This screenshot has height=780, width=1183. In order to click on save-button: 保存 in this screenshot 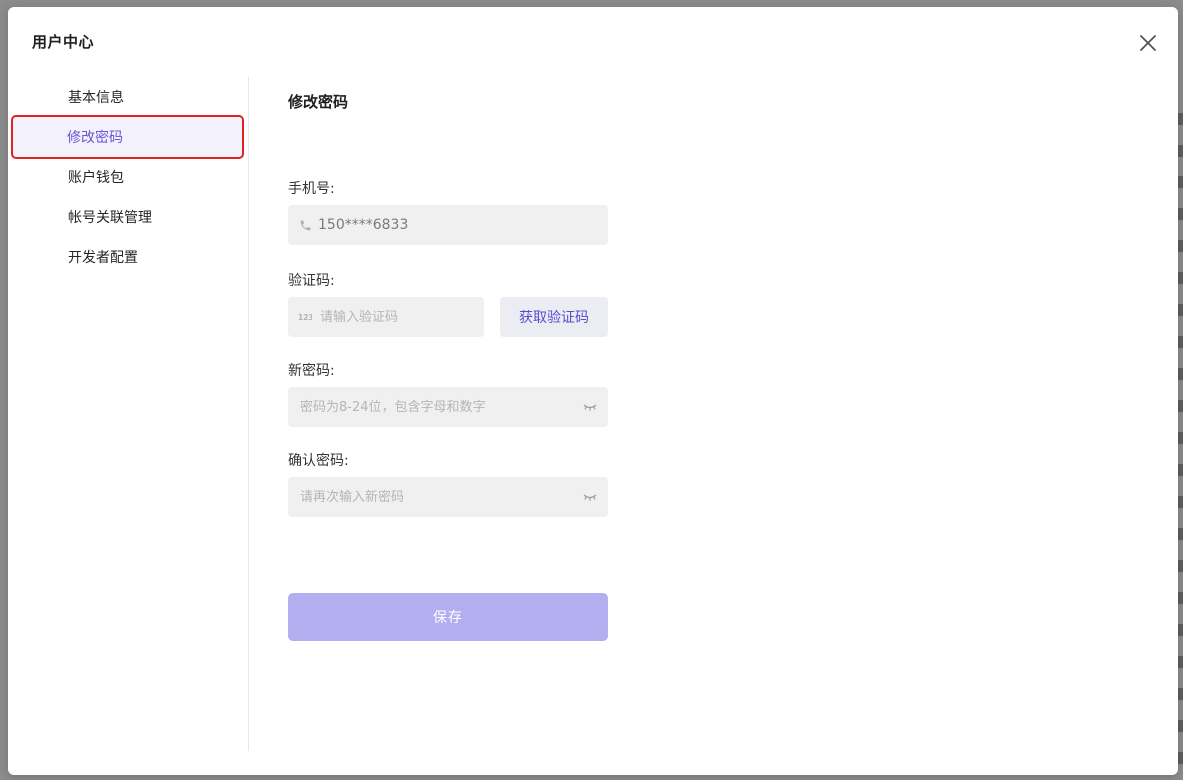, I will do `click(448, 617)`.